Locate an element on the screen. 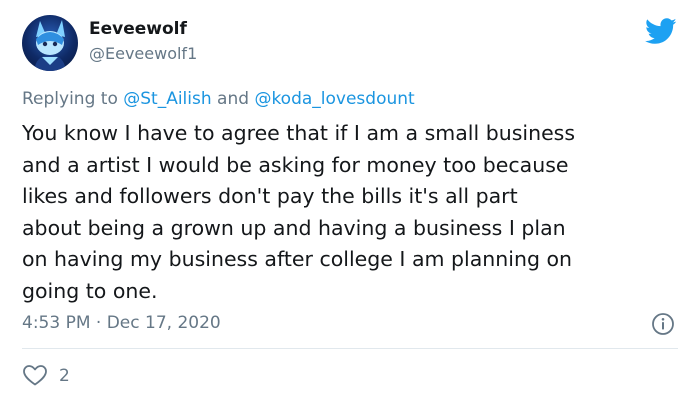 This screenshot has height=402, width=700. avatar is located at coordinates (50, 43).